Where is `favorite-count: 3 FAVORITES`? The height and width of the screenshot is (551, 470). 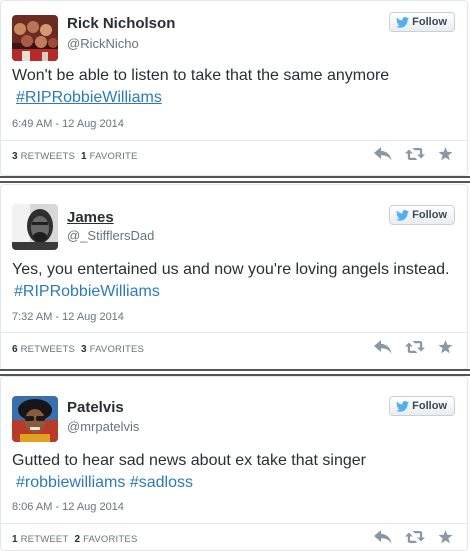 favorite-count: 3 FAVORITES is located at coordinates (112, 349).